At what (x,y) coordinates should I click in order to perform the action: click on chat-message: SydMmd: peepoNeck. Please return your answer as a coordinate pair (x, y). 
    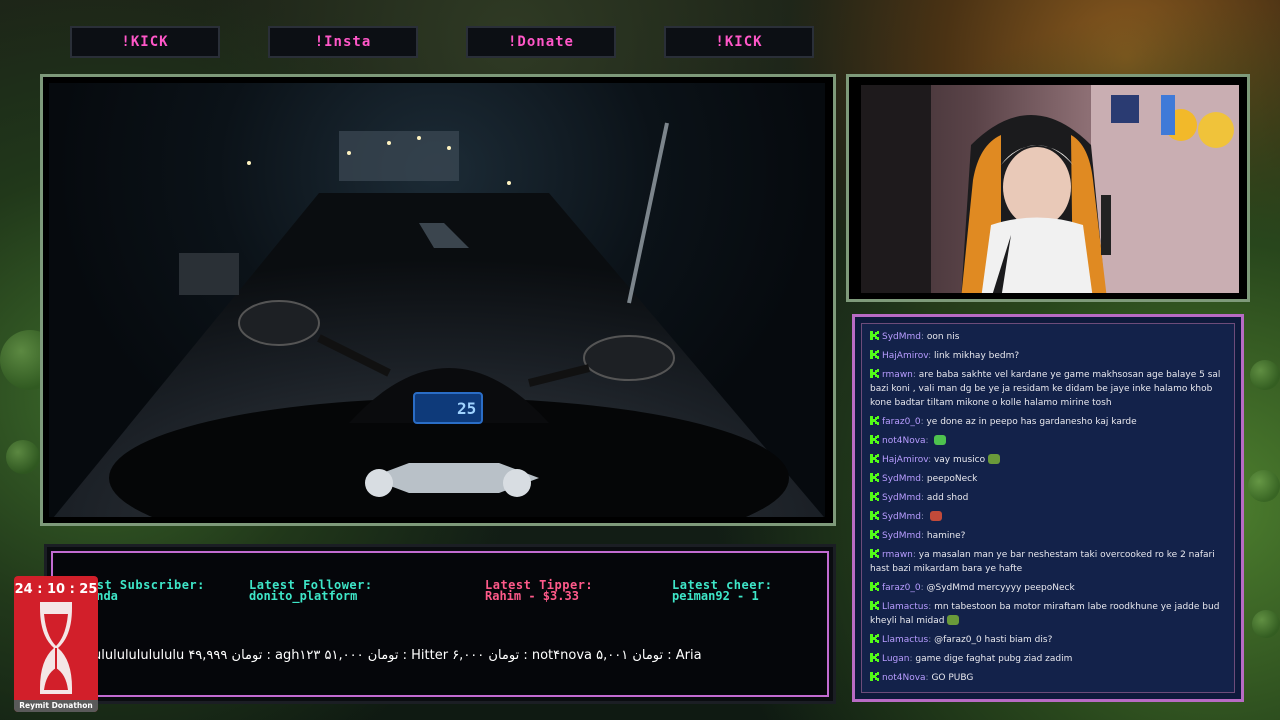
    Looking at the image, I should click on (1048, 479).